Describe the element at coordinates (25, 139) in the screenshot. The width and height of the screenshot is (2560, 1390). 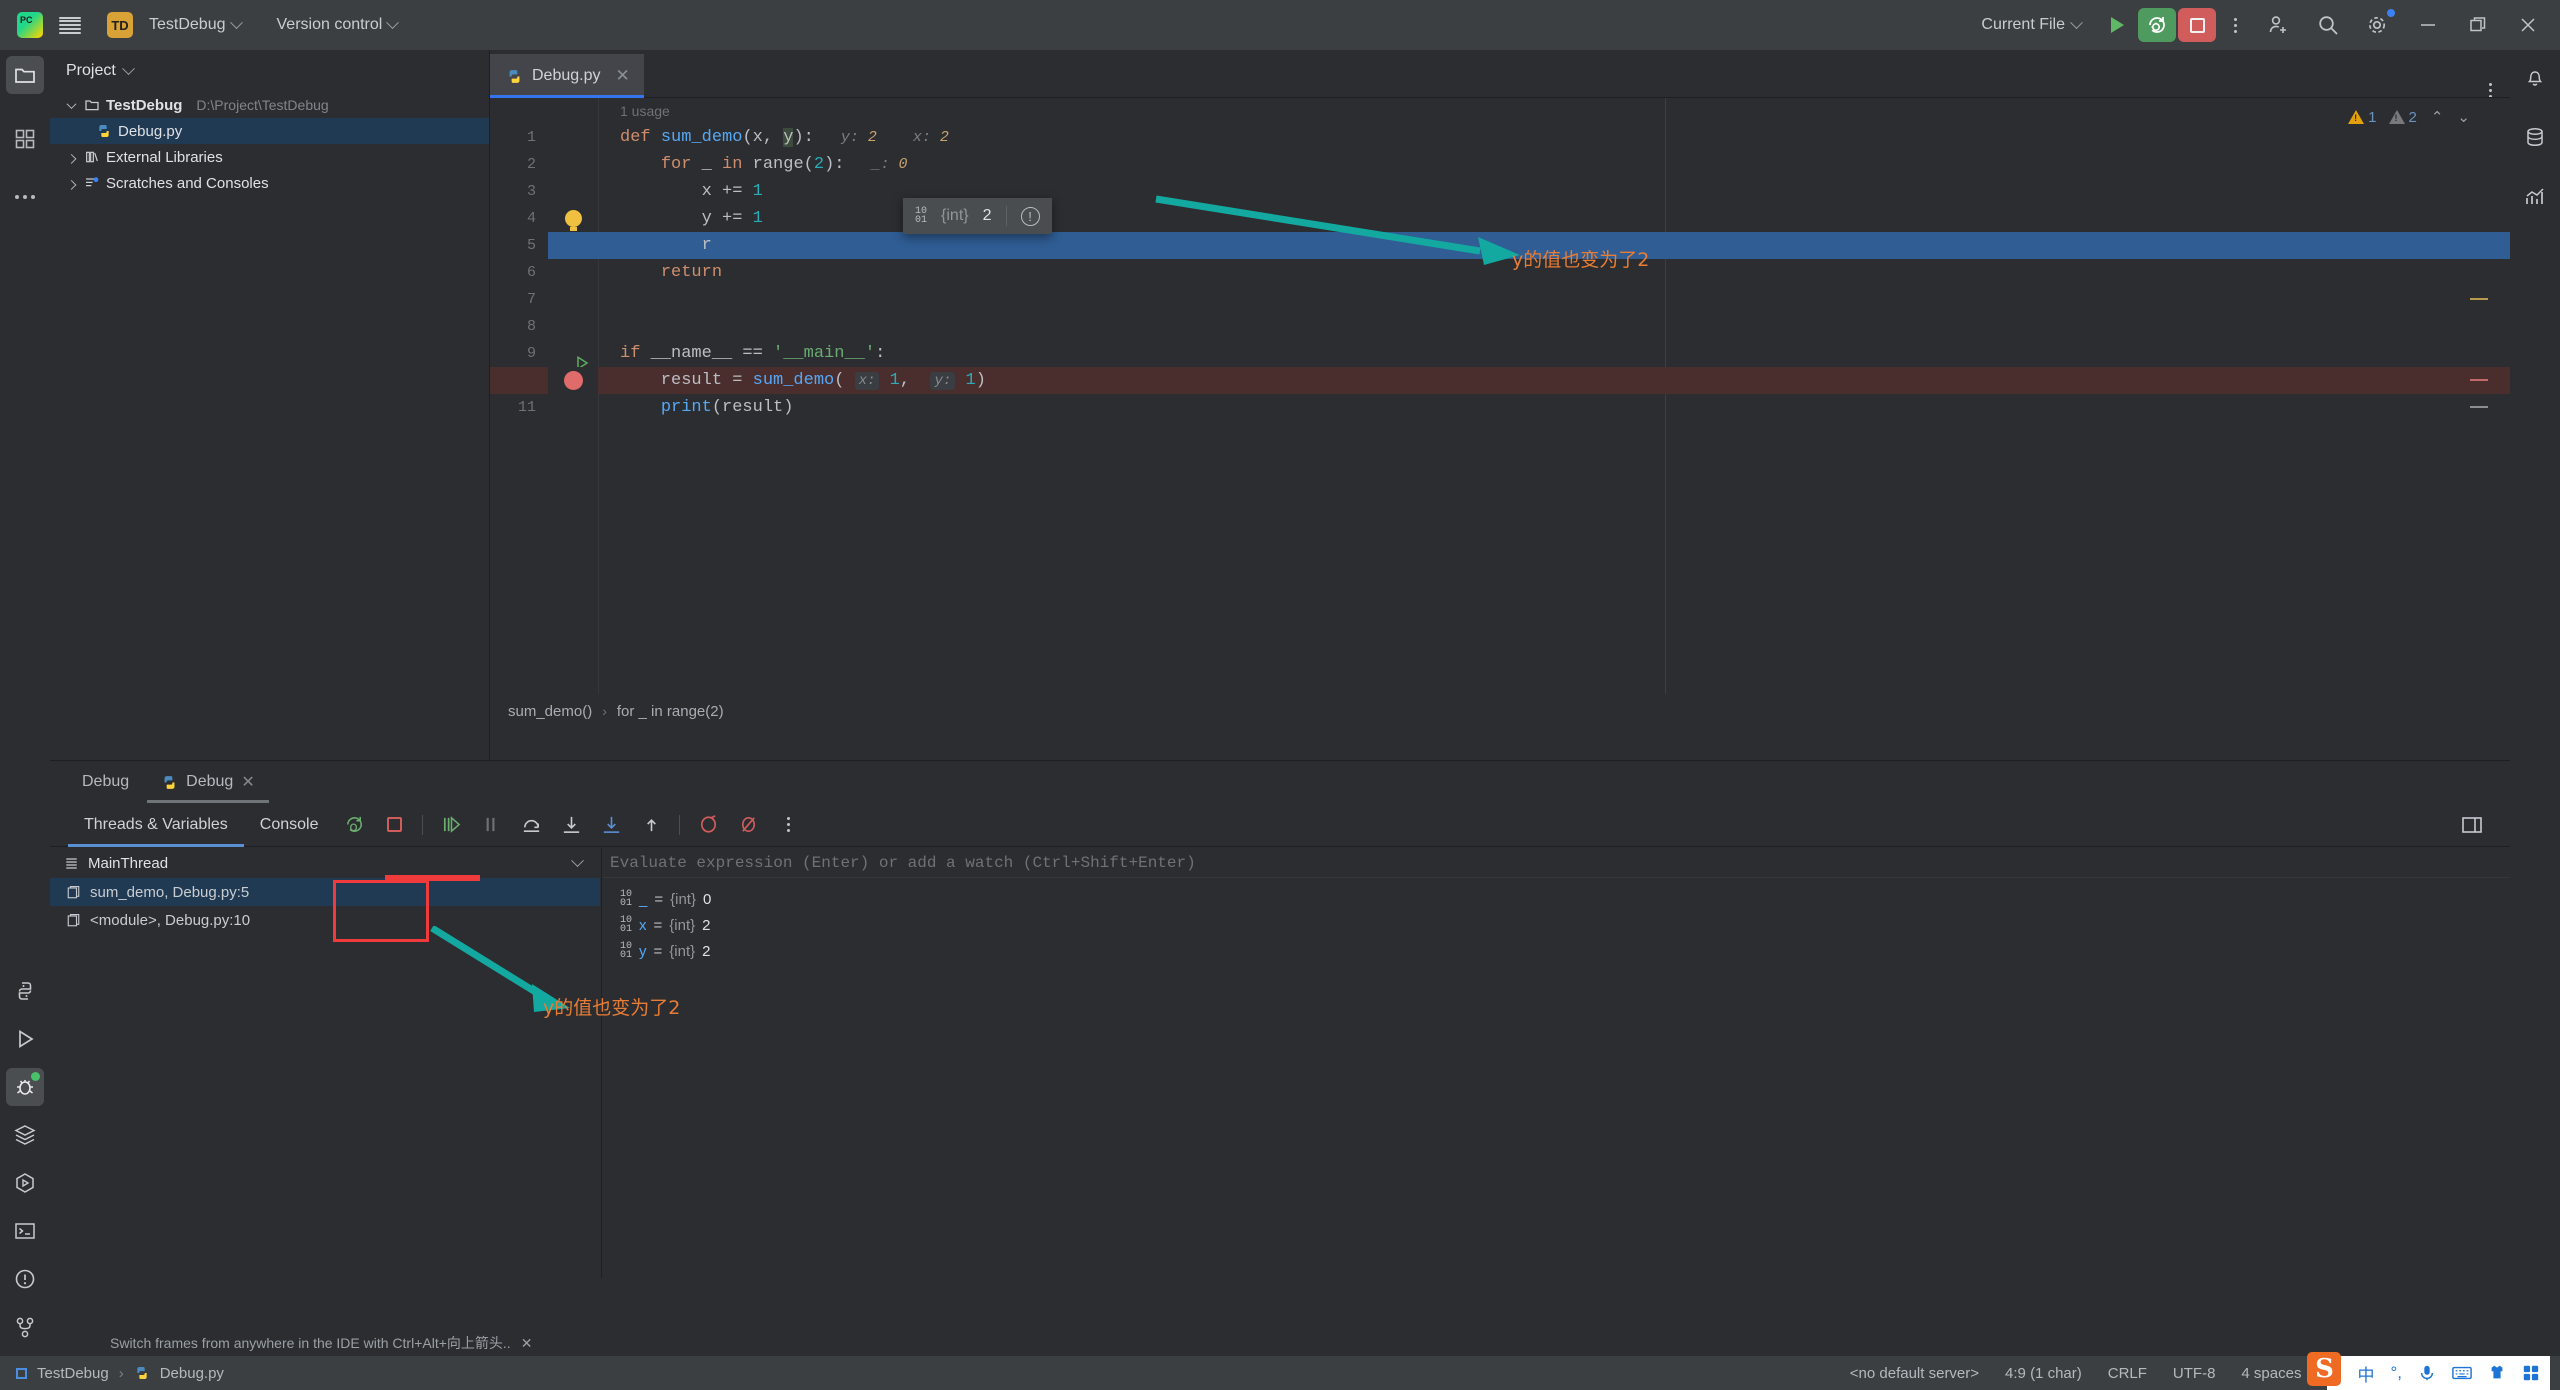
I see `sidebar-item-structure` at that location.